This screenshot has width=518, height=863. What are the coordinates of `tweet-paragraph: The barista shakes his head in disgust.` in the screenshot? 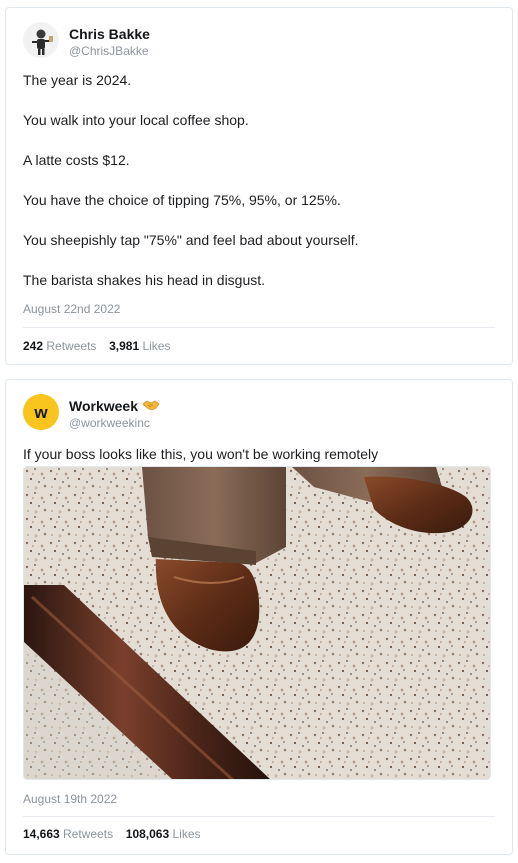 It's located at (144, 280).